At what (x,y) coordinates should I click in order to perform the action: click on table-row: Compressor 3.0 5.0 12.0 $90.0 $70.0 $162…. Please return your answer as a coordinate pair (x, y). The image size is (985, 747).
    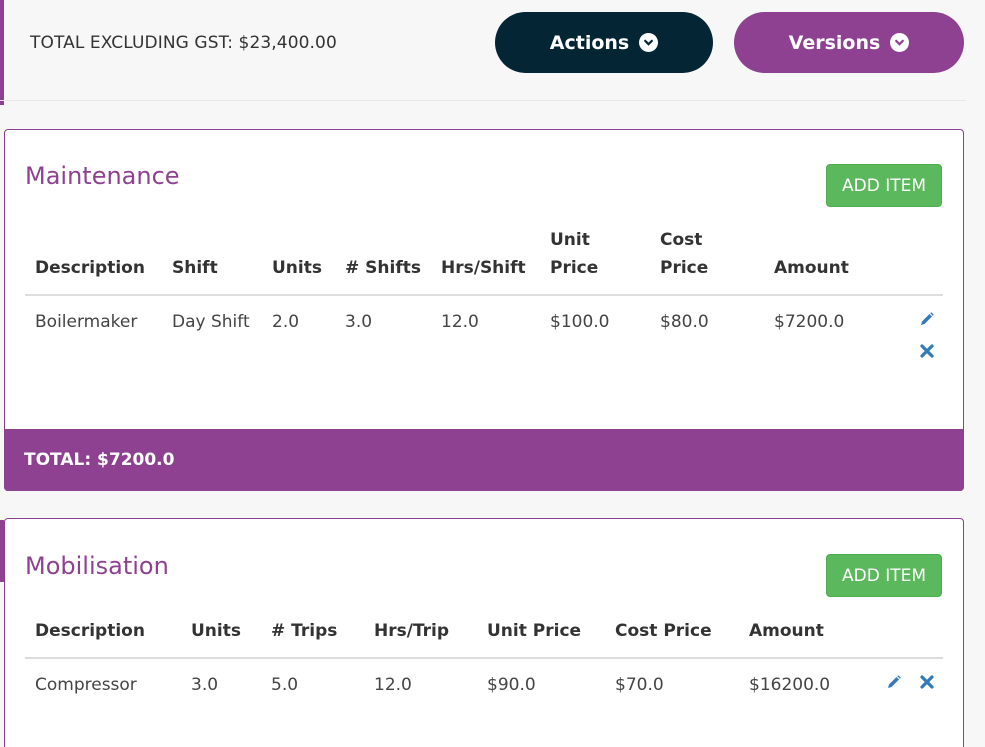
    Looking at the image, I should click on (484, 684).